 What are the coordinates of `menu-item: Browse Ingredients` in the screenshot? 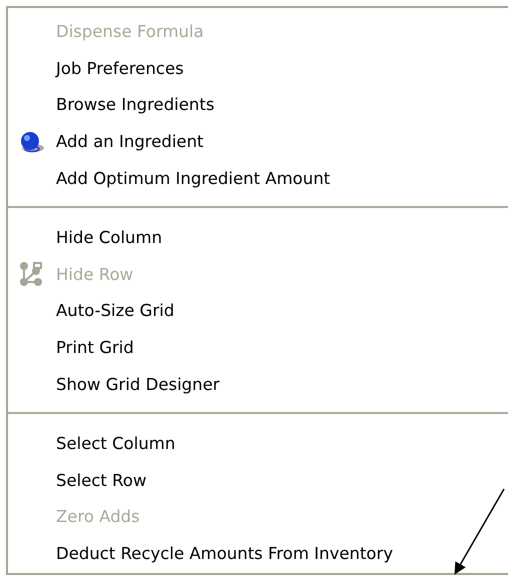 It's located at (135, 104).